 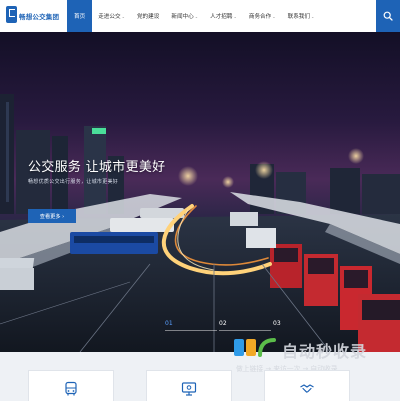 I want to click on handshake-icon, so click(x=307, y=388).